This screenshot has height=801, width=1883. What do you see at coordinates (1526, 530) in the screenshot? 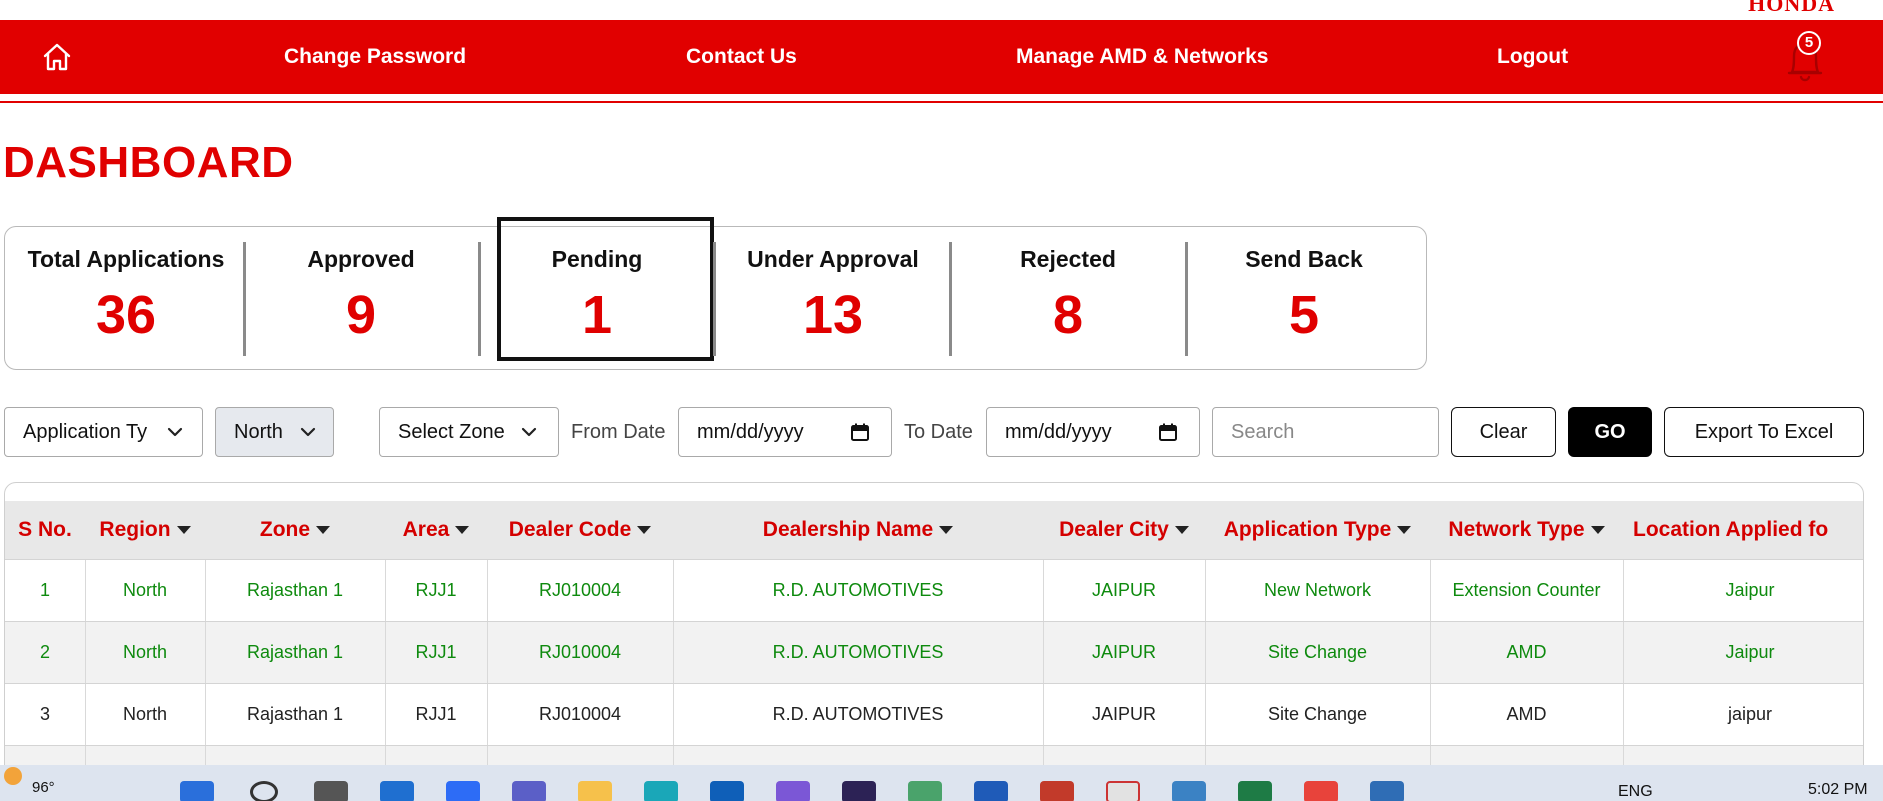
I see `table-header-cell: Network Type` at bounding box center [1526, 530].